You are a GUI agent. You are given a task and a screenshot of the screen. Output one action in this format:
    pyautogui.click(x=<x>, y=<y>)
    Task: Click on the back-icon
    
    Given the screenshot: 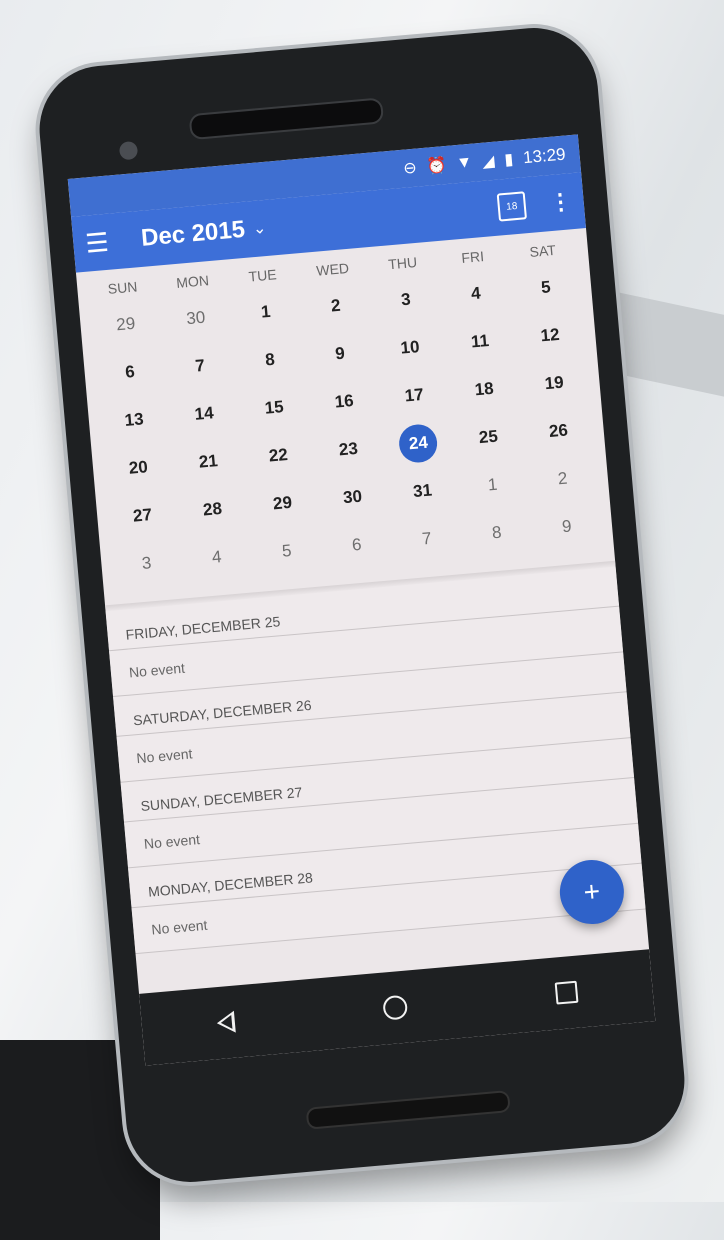 What is the action you would take?
    pyautogui.click(x=225, y=1022)
    